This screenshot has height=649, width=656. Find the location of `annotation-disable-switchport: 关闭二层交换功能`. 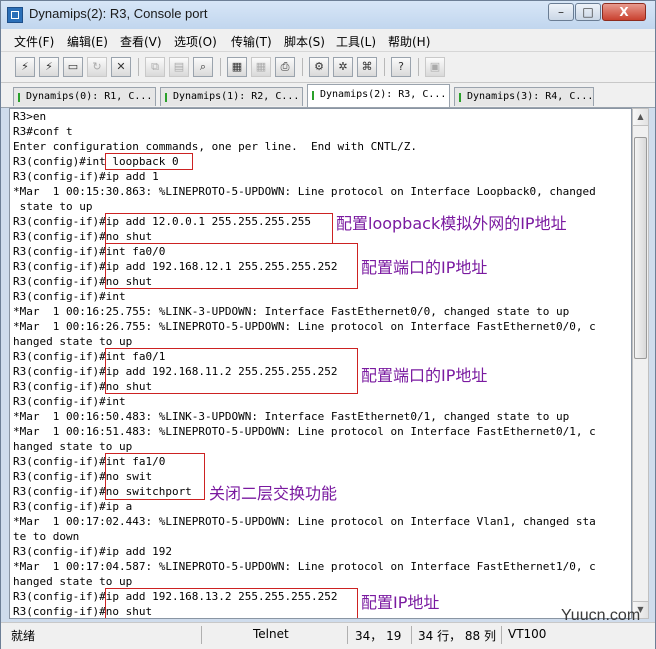

annotation-disable-switchport: 关闭二层交换功能 is located at coordinates (273, 493).